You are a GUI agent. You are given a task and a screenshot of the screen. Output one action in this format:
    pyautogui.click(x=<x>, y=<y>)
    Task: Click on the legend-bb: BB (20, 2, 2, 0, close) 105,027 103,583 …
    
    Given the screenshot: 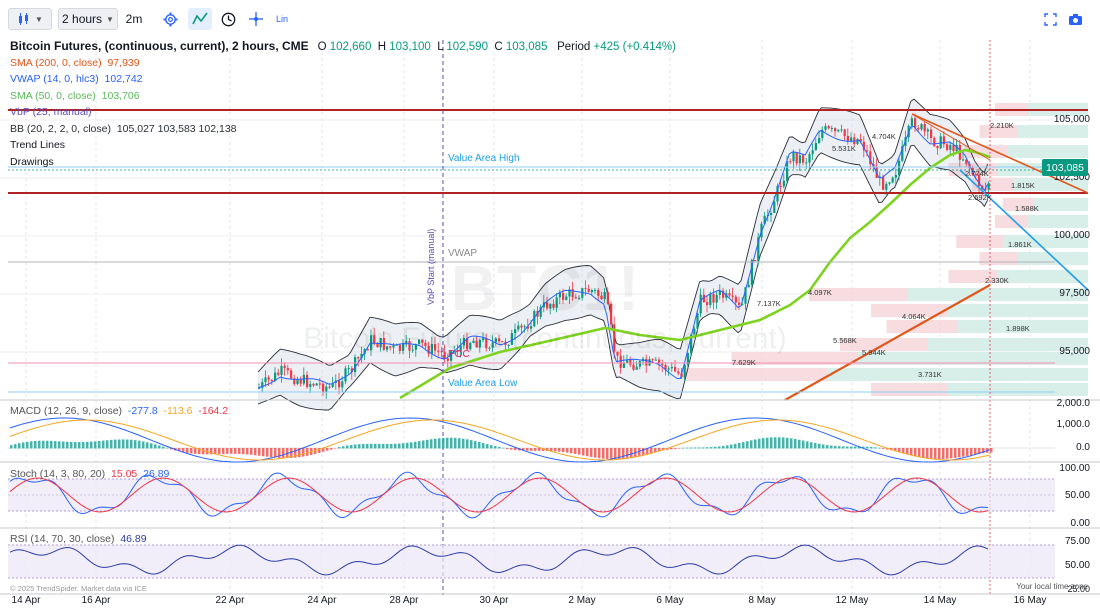 What is the action you would take?
    pyautogui.click(x=343, y=129)
    